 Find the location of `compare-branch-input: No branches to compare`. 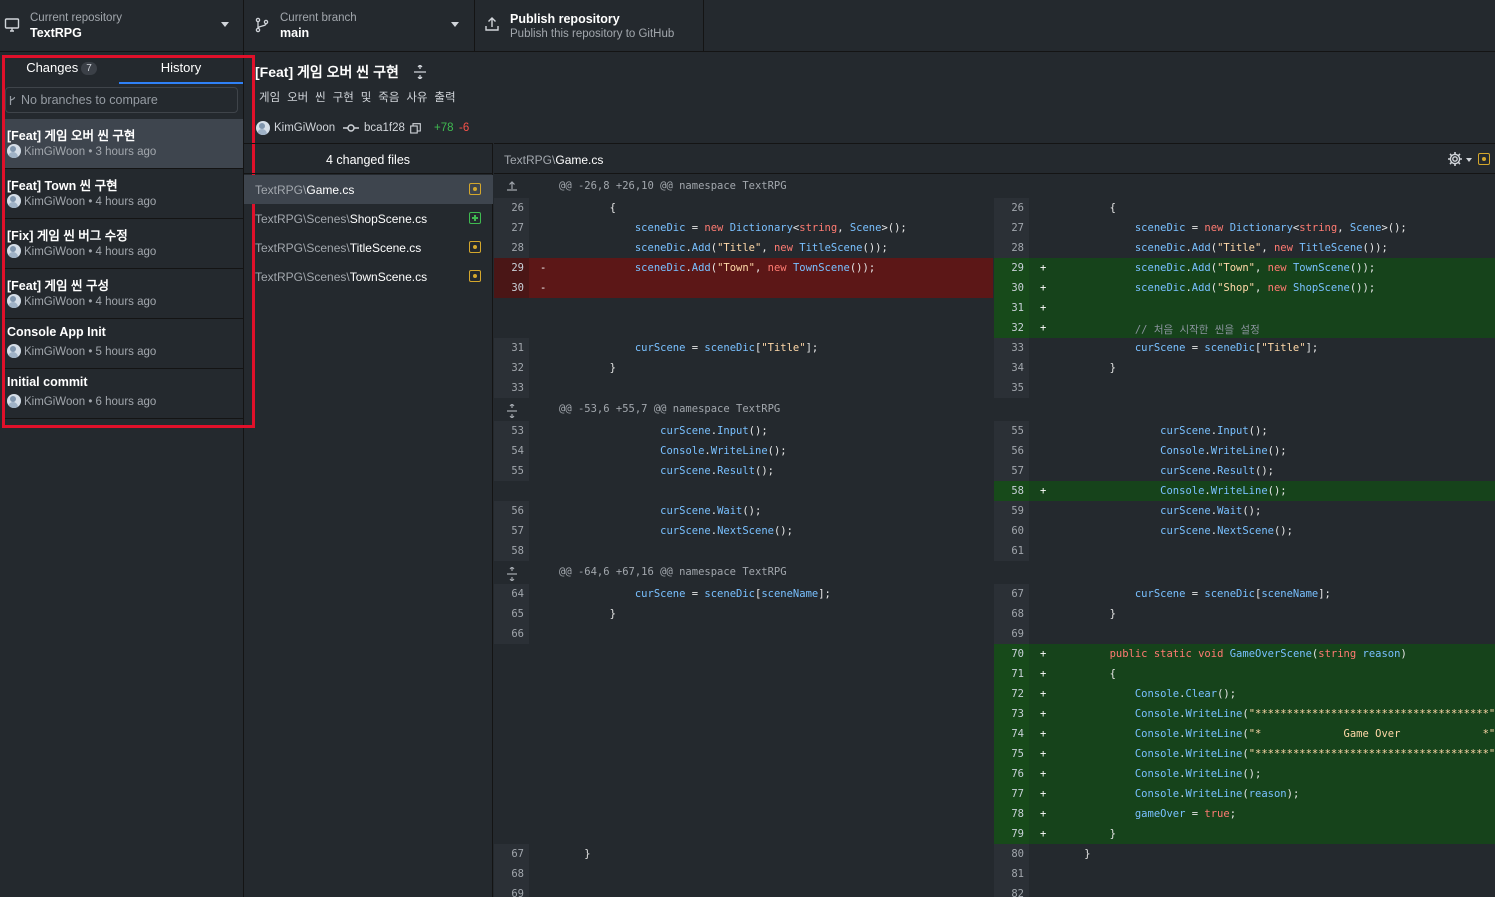

compare-branch-input: No branches to compare is located at coordinates (121, 100).